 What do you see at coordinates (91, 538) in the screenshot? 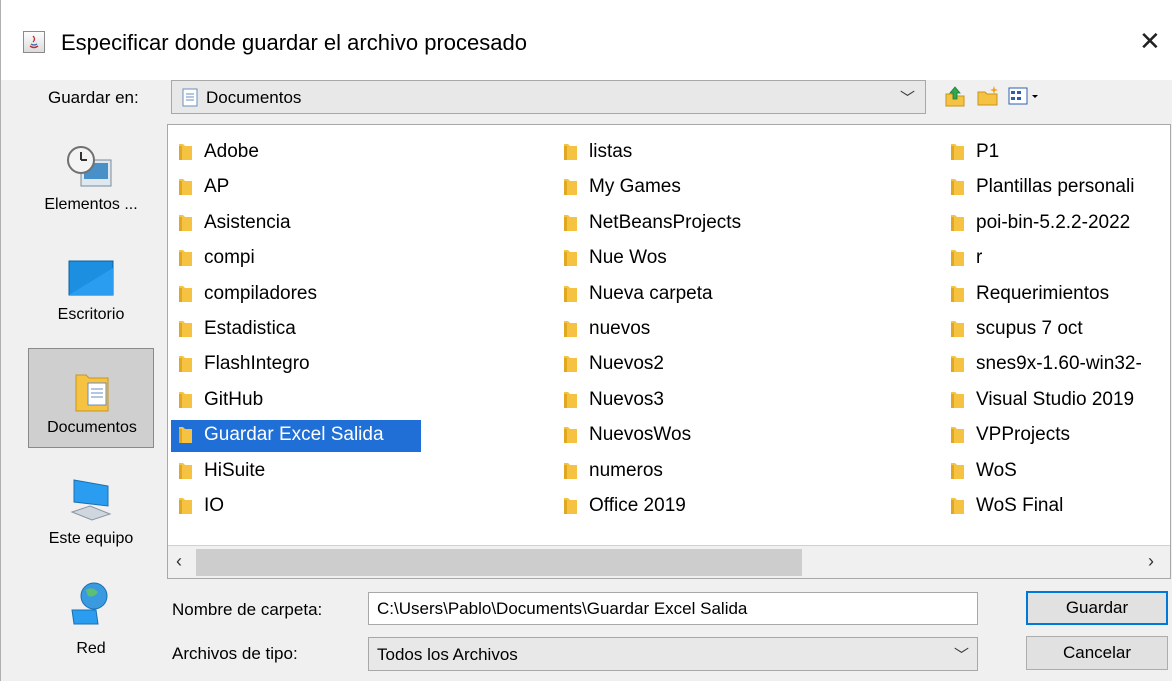
I see `place-label: Este equipo` at bounding box center [91, 538].